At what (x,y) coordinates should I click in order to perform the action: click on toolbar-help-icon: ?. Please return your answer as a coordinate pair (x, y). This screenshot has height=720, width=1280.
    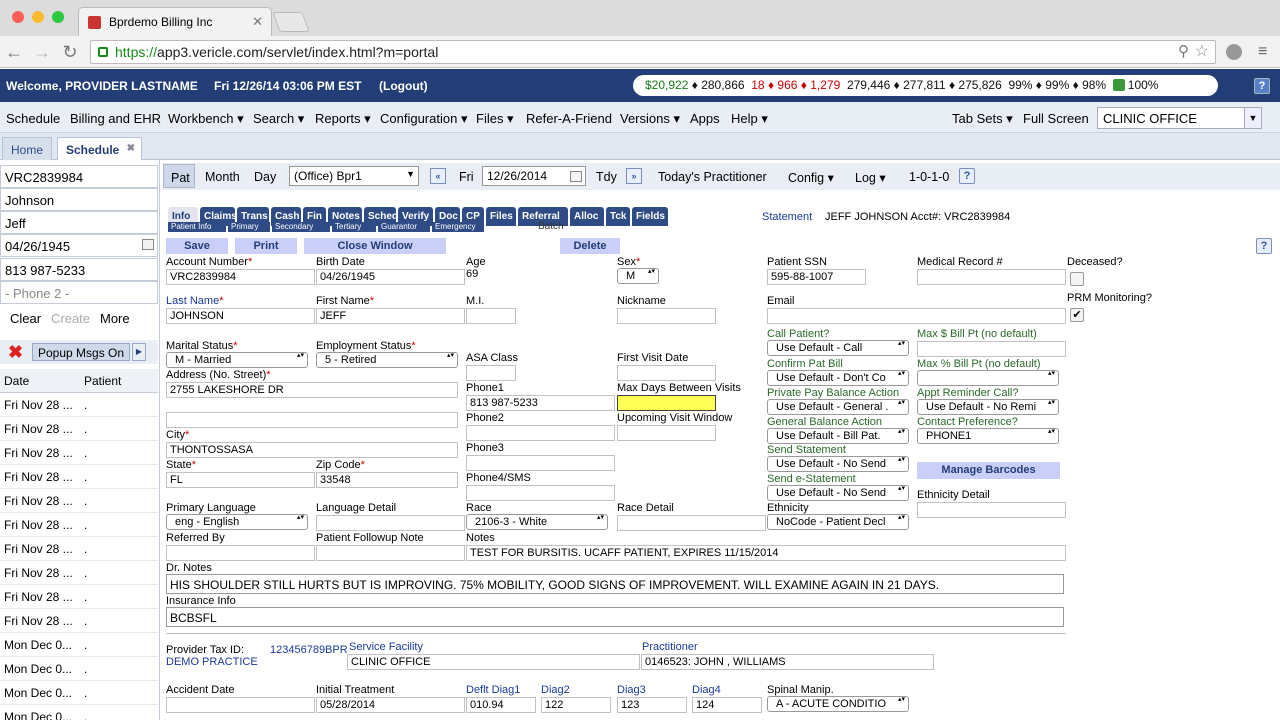
    Looking at the image, I should click on (967, 176).